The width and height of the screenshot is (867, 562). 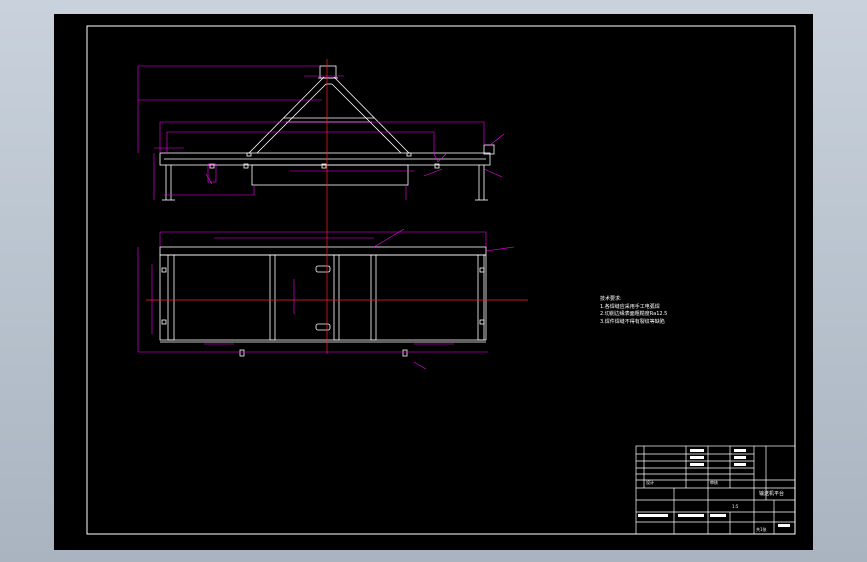 I want to click on notes-title: 技术要求:, so click(x=611, y=299).